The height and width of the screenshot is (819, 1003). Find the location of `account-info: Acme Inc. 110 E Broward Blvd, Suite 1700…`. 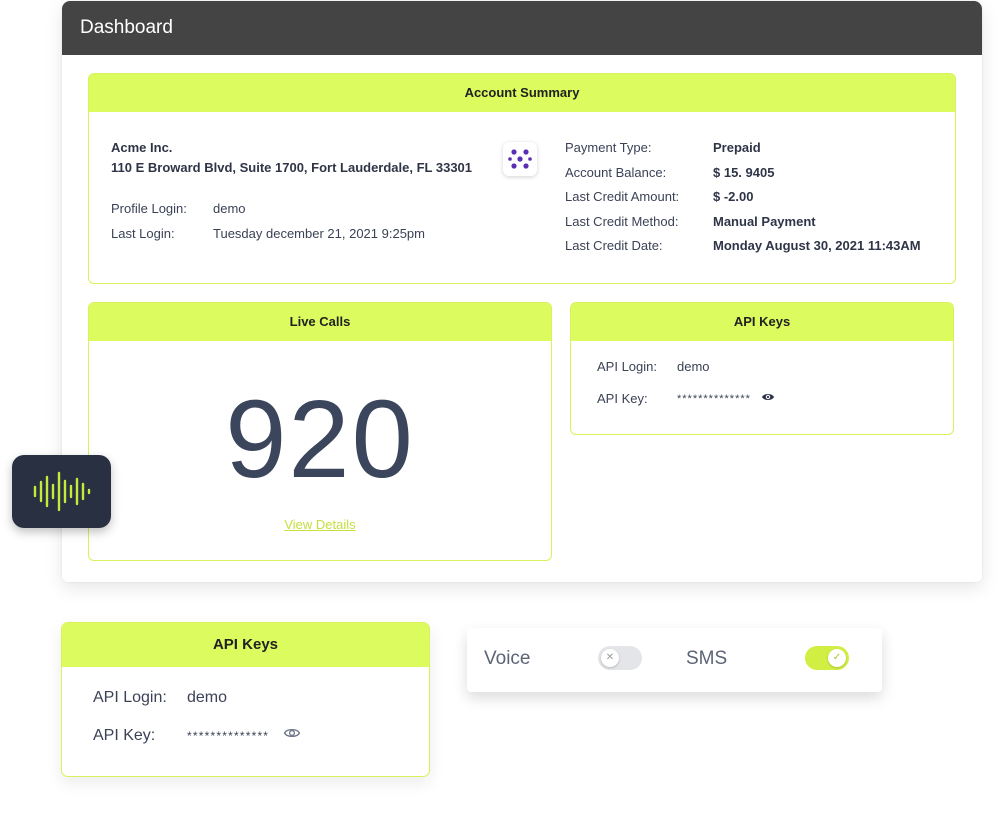

account-info: Acme Inc. 110 E Broward Blvd, Suite 1700… is located at coordinates (291, 190).